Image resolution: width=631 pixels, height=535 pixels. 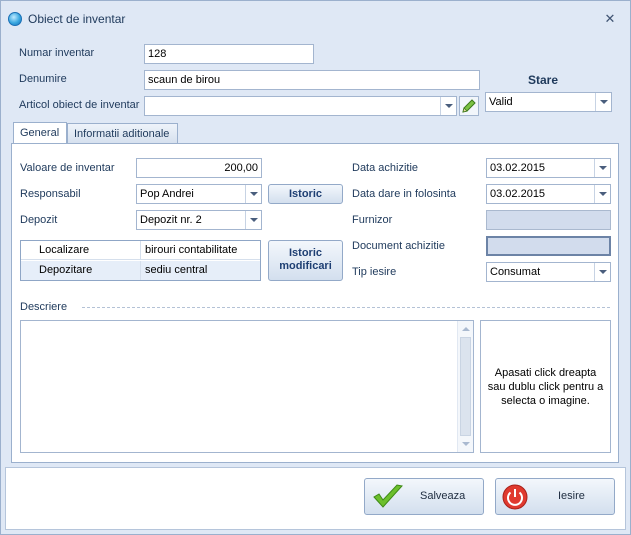 I want to click on descriere-label: Descriere, so click(x=44, y=307).